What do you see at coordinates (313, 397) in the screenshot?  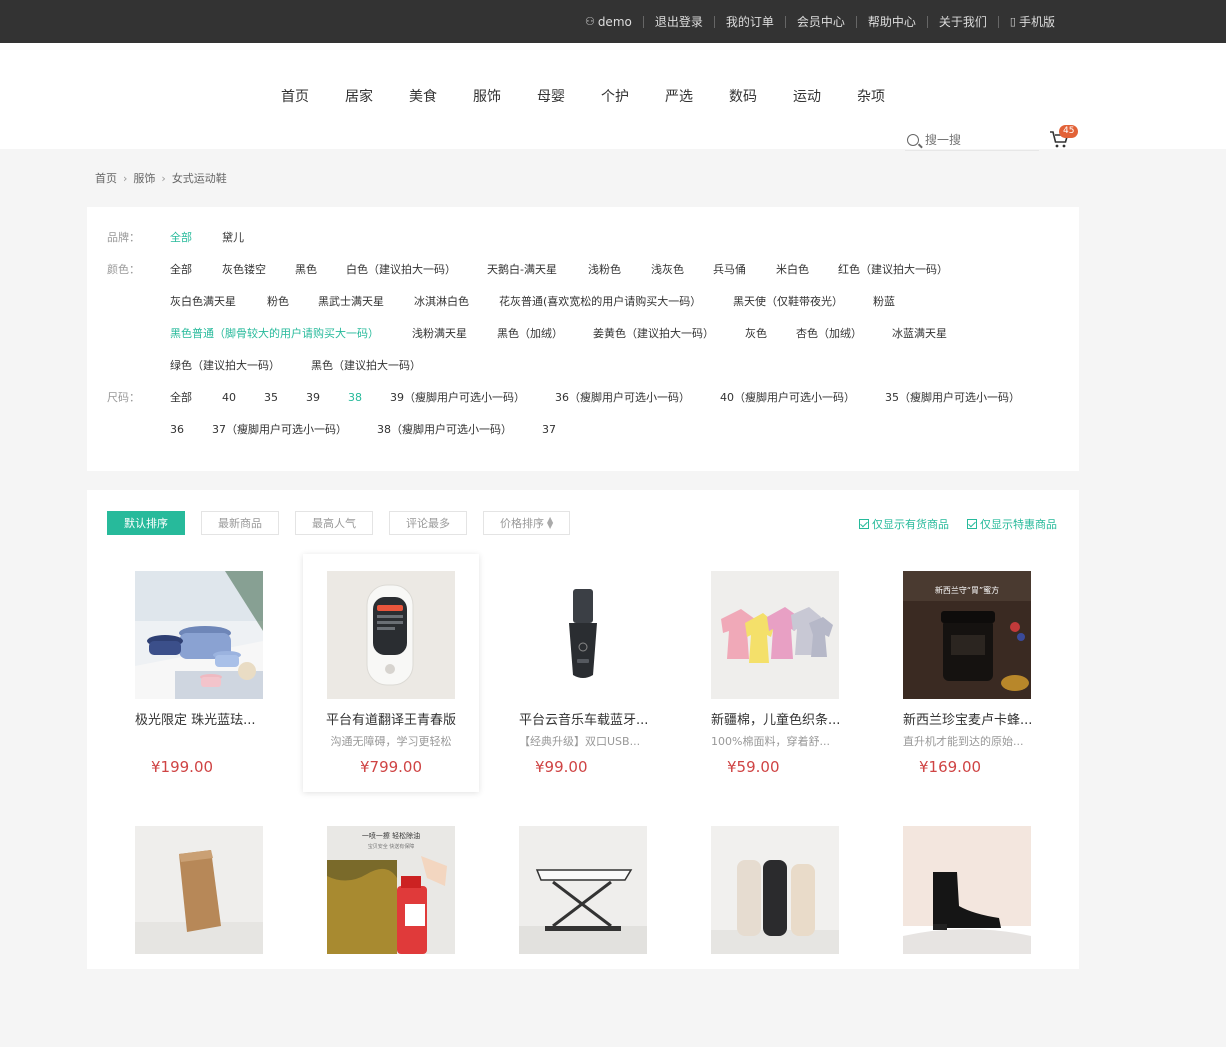 I see `filter-option: 39` at bounding box center [313, 397].